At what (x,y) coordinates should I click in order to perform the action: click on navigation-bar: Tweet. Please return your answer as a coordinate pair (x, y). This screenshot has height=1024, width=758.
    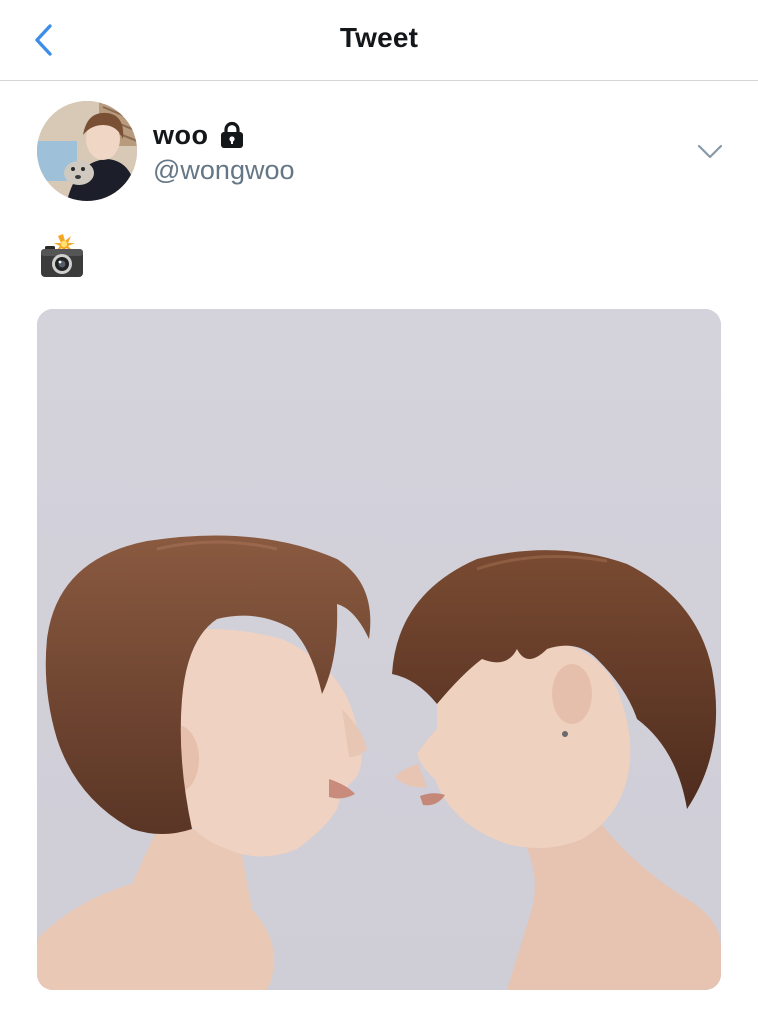
    Looking at the image, I should click on (379, 40).